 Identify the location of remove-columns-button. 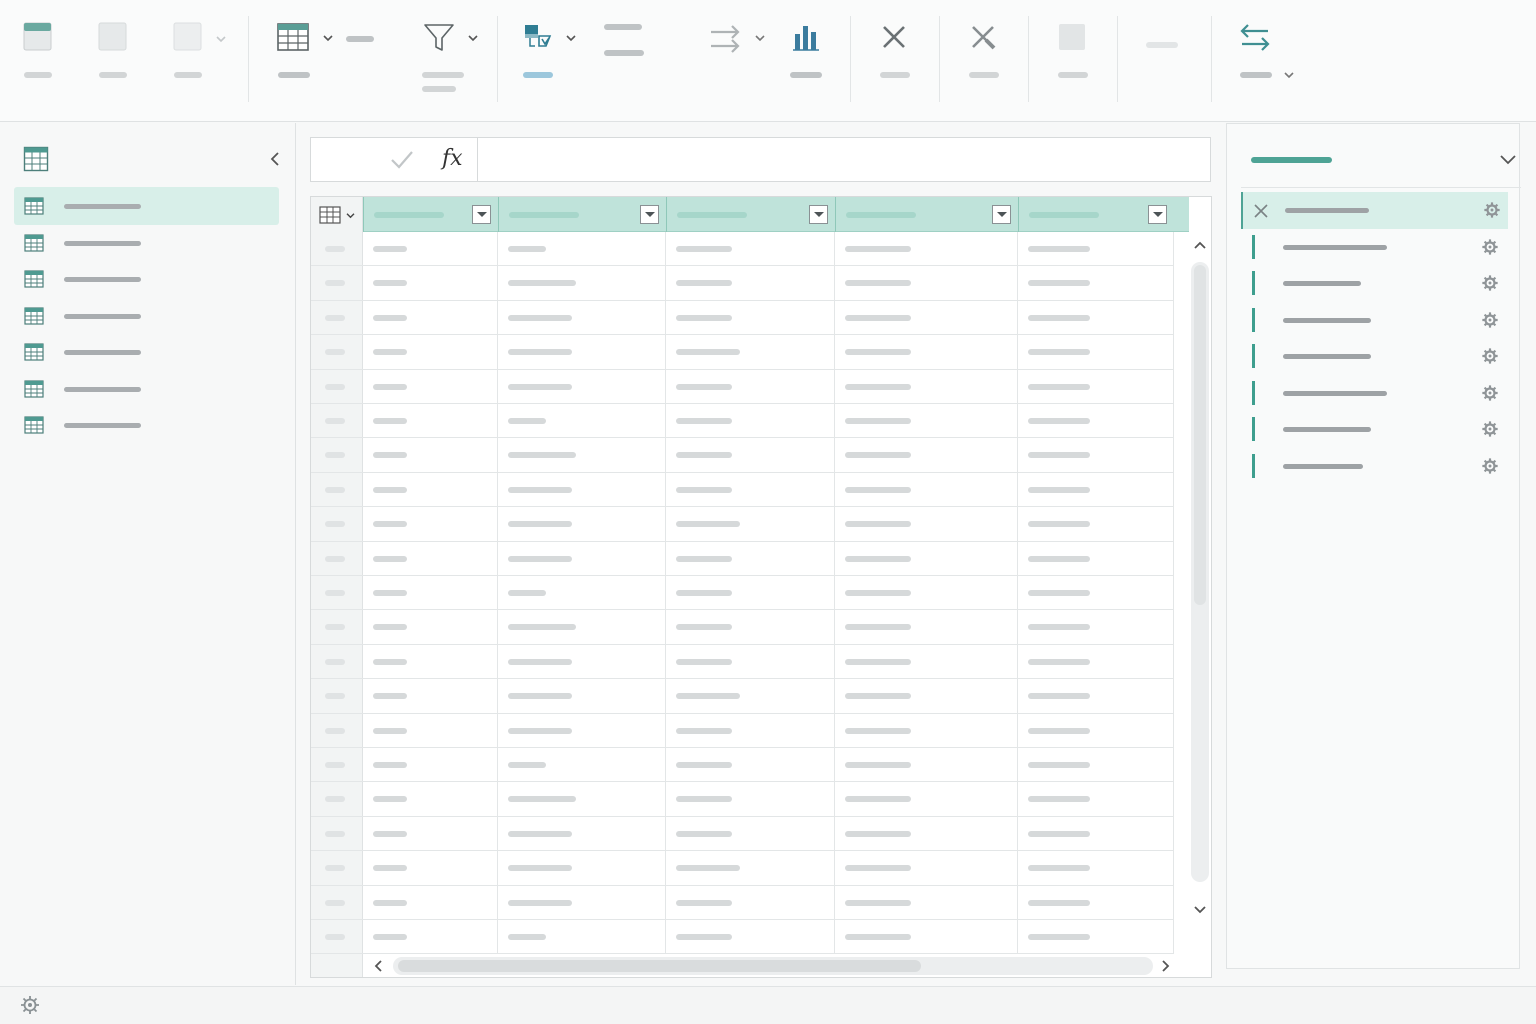
(985, 52).